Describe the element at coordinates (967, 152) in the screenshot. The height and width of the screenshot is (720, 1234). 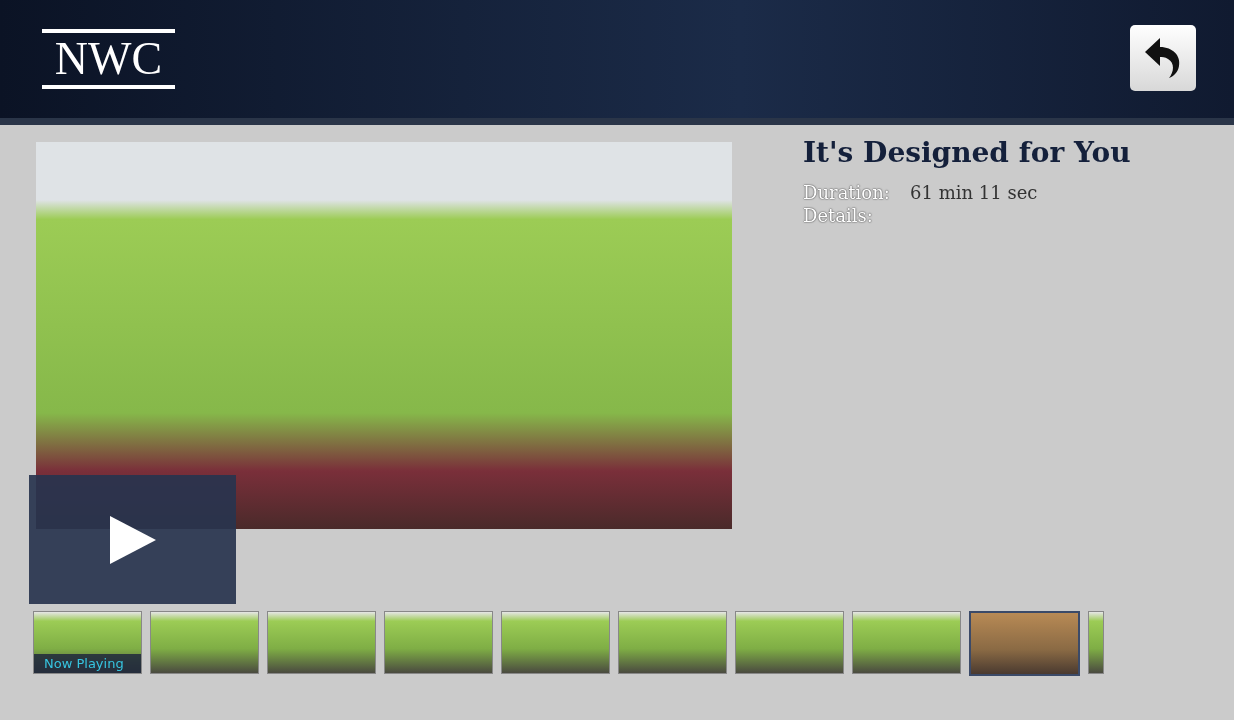
I see `video-title: It's Designed for You` at that location.